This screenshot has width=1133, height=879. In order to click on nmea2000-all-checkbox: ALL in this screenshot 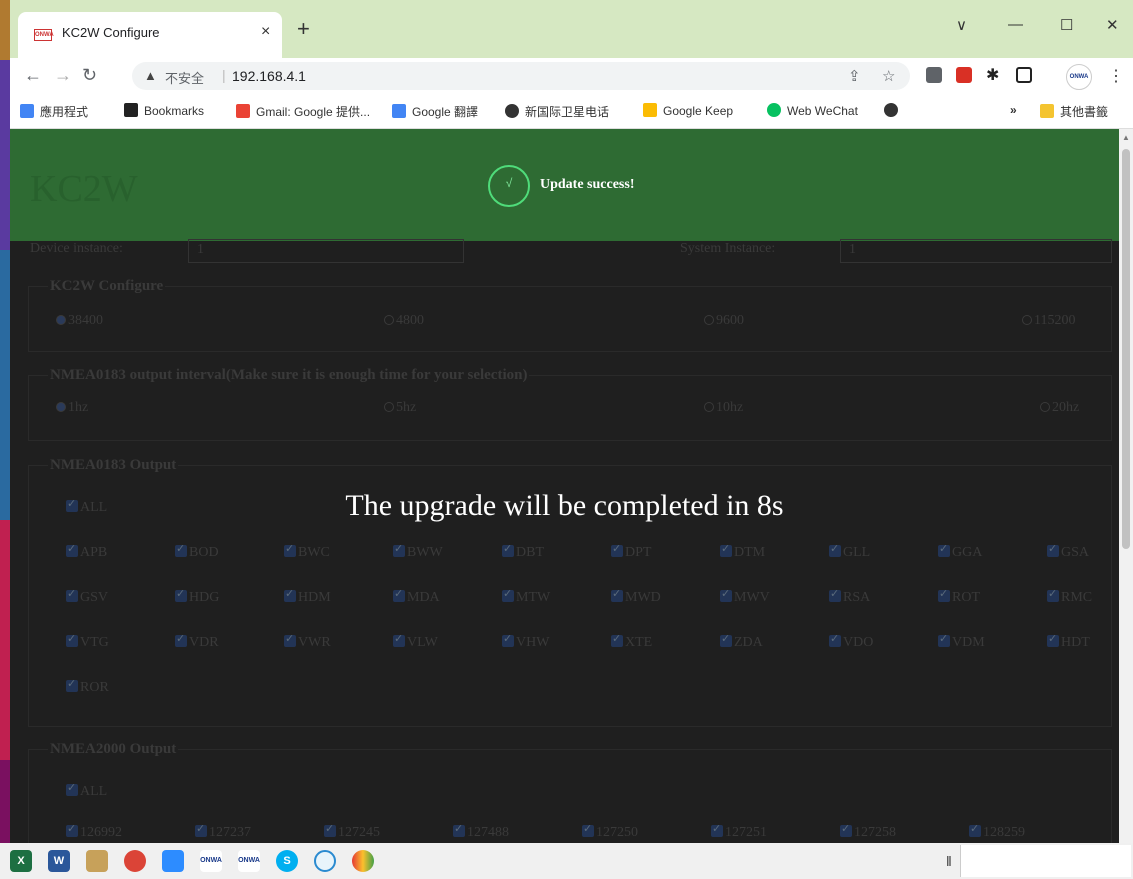, I will do `click(86, 790)`.